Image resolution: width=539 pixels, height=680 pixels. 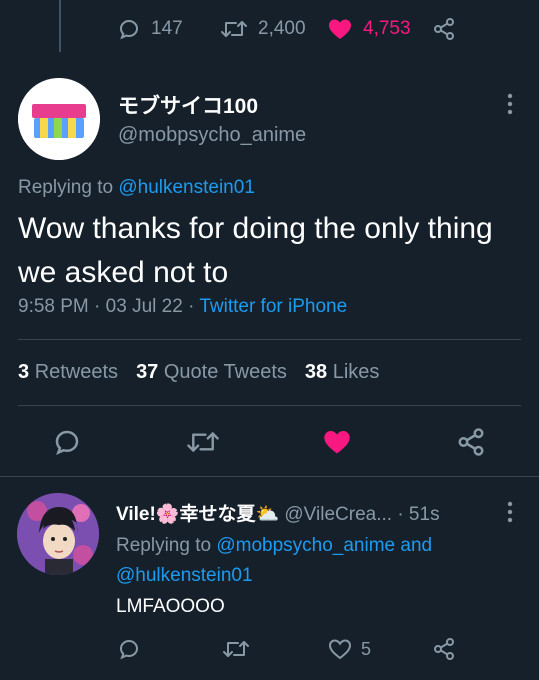 What do you see at coordinates (76, 372) in the screenshot?
I see `retweets-label: Retweets` at bounding box center [76, 372].